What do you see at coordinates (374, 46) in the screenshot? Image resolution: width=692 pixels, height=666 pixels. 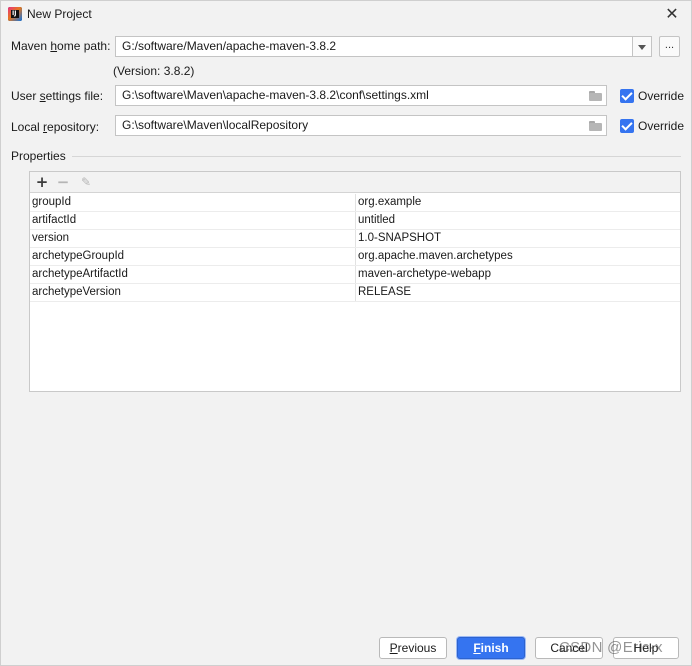 I see `maven-home-input: G:/software/Maven/apache-maven-3.8.2` at bounding box center [374, 46].